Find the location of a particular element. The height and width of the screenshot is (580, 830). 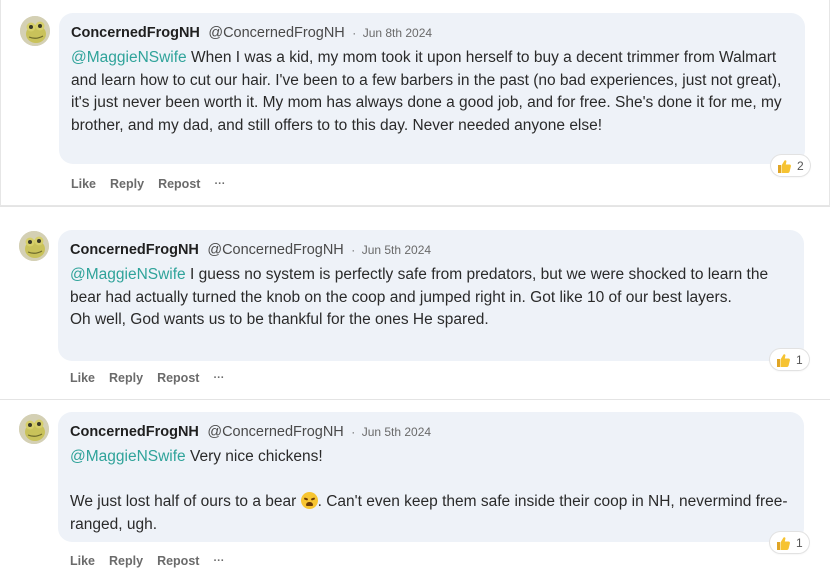

angry-face-emoji-icon is located at coordinates (309, 500).